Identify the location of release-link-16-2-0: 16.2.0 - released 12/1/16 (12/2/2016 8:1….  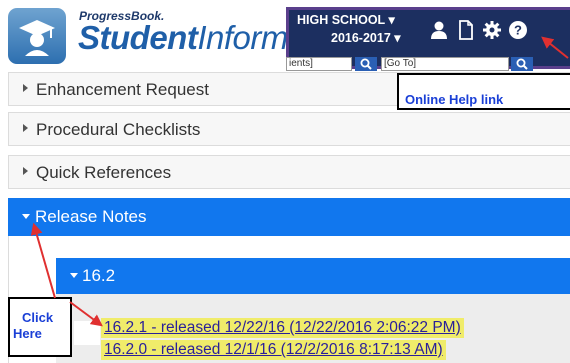
(273, 350).